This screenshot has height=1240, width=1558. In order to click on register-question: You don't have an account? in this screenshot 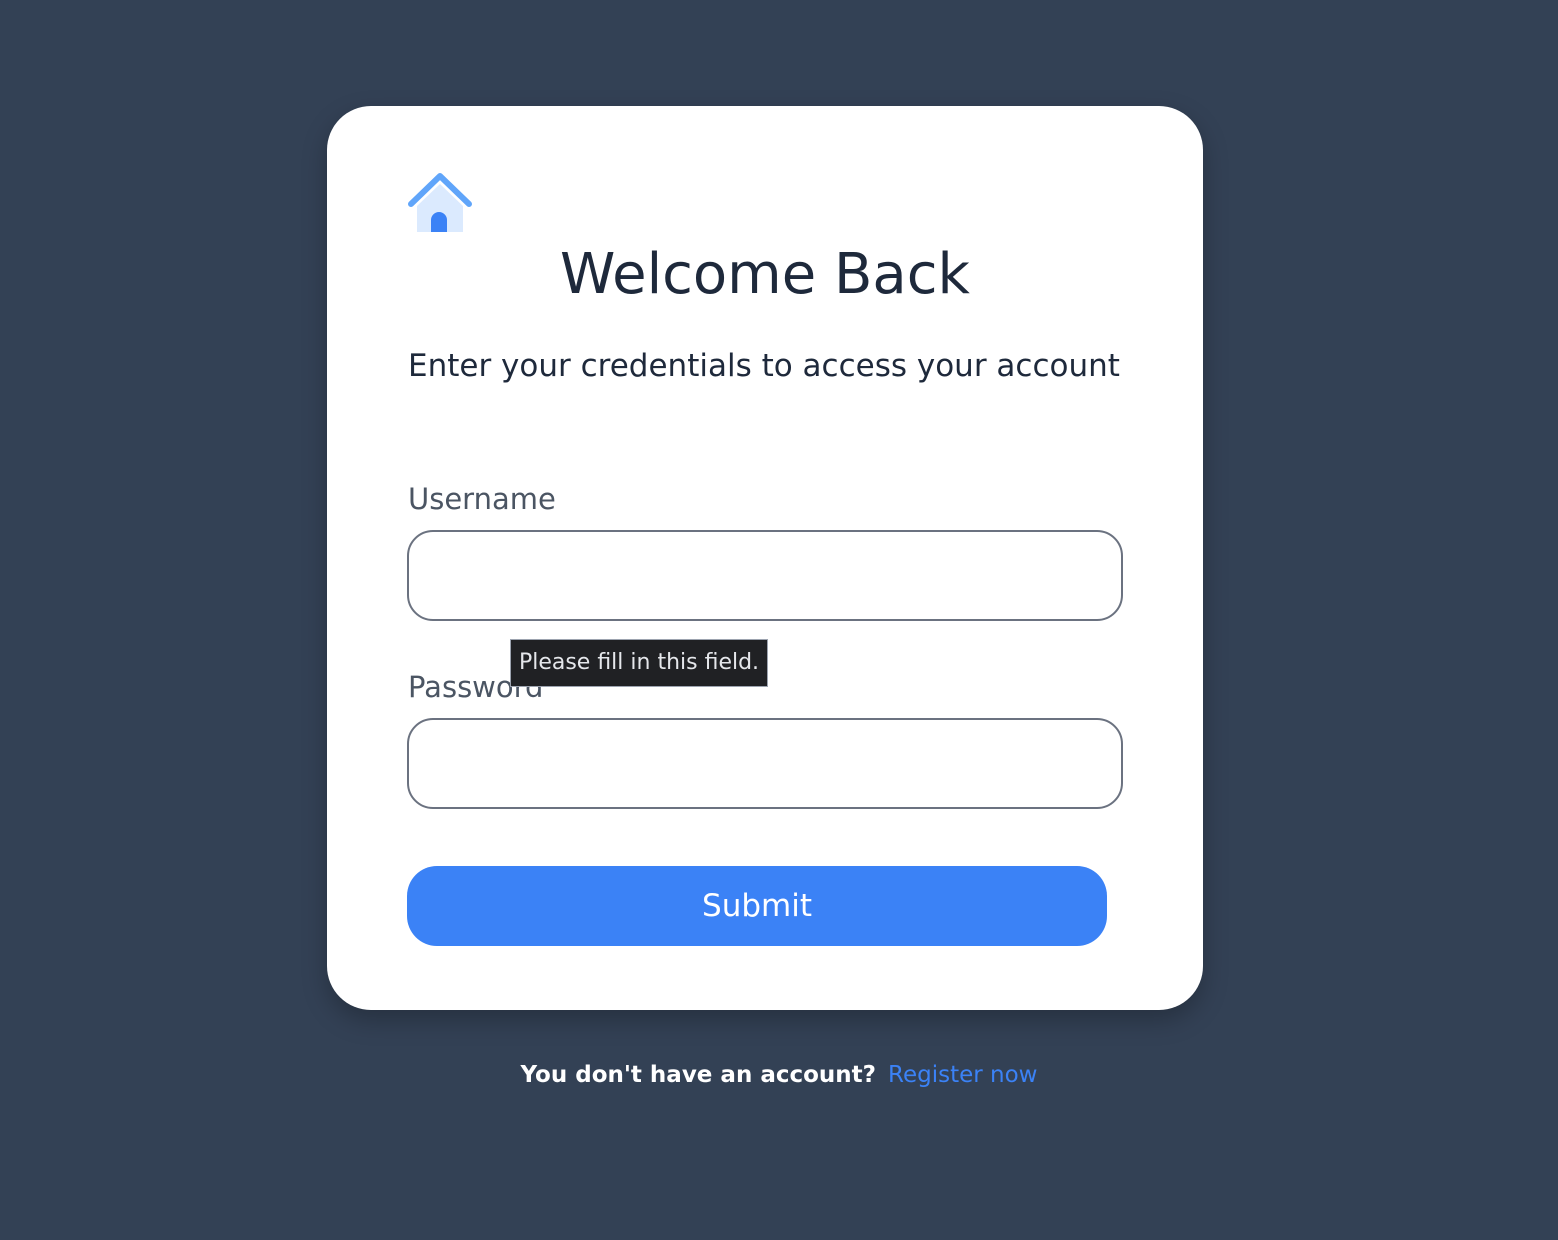, I will do `click(698, 1075)`.